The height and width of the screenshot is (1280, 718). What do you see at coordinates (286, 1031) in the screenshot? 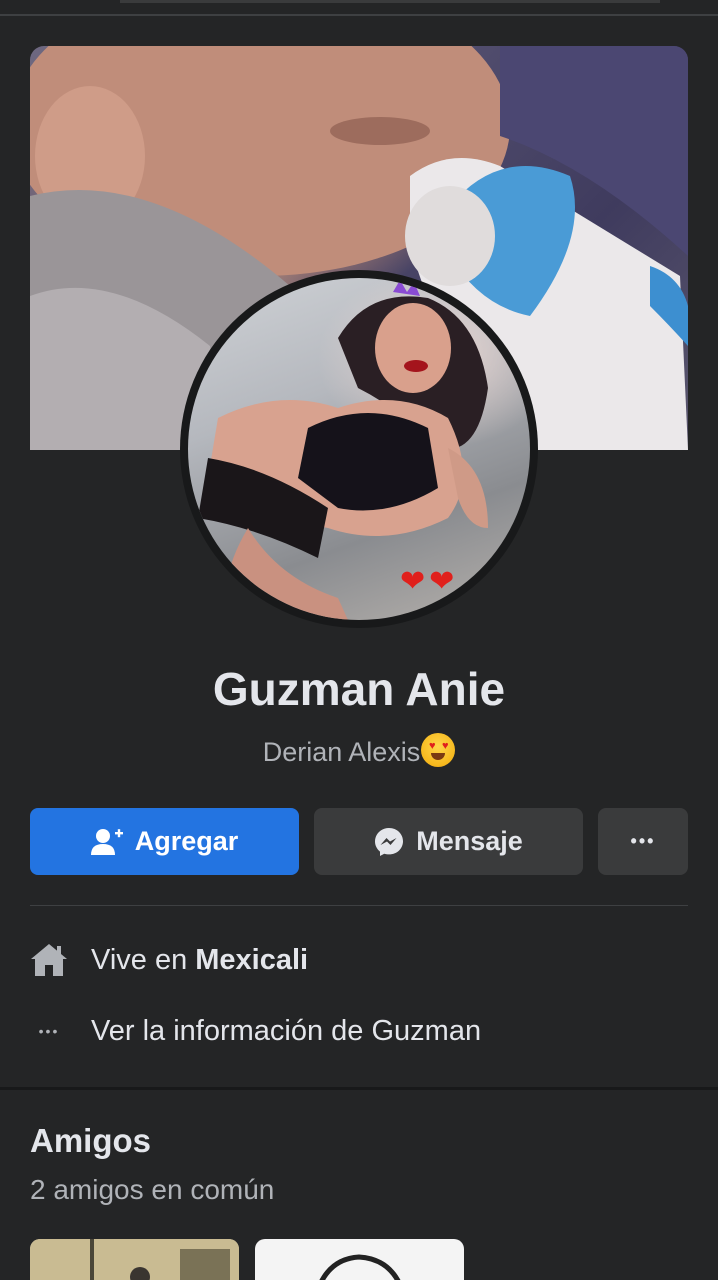
I see `see-info-label: Ver la información de Guzman` at bounding box center [286, 1031].